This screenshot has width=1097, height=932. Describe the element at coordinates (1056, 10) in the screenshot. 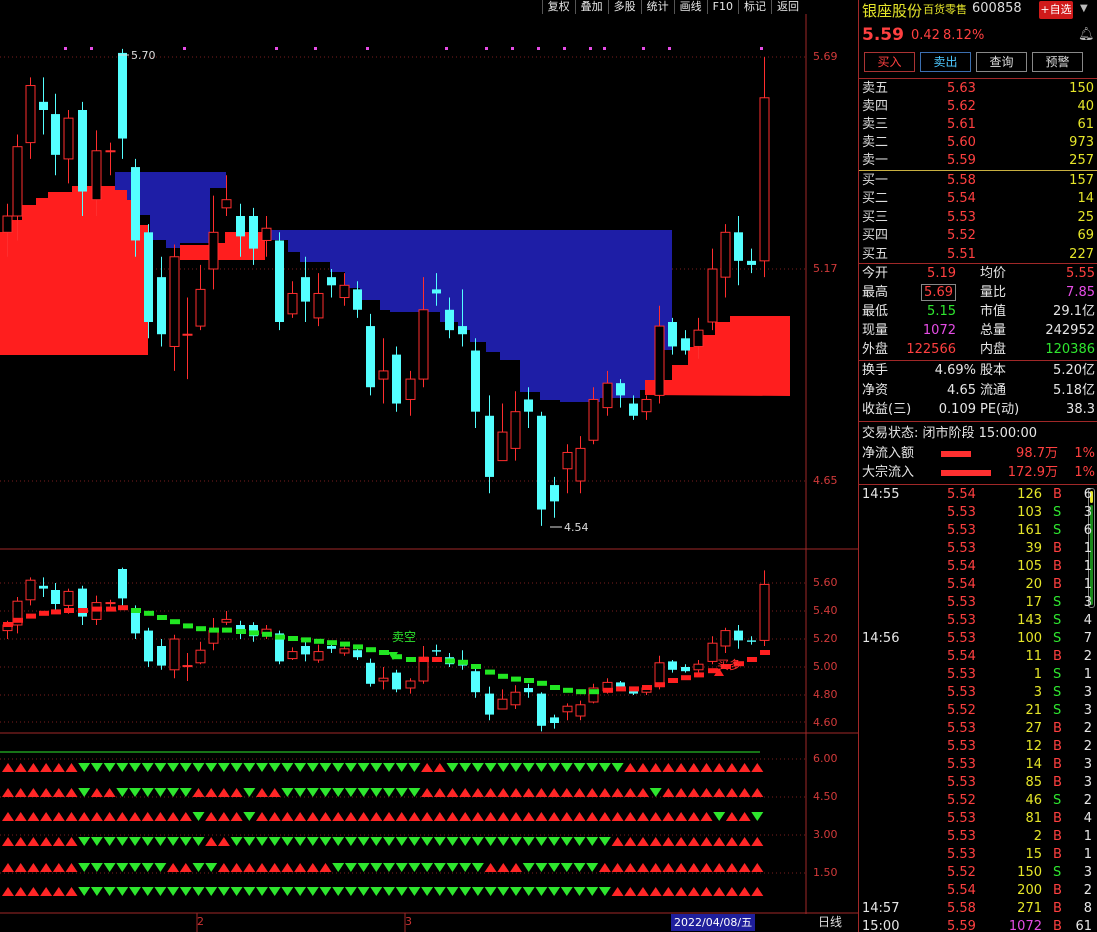

I see `add-favorite-button: +自选` at that location.